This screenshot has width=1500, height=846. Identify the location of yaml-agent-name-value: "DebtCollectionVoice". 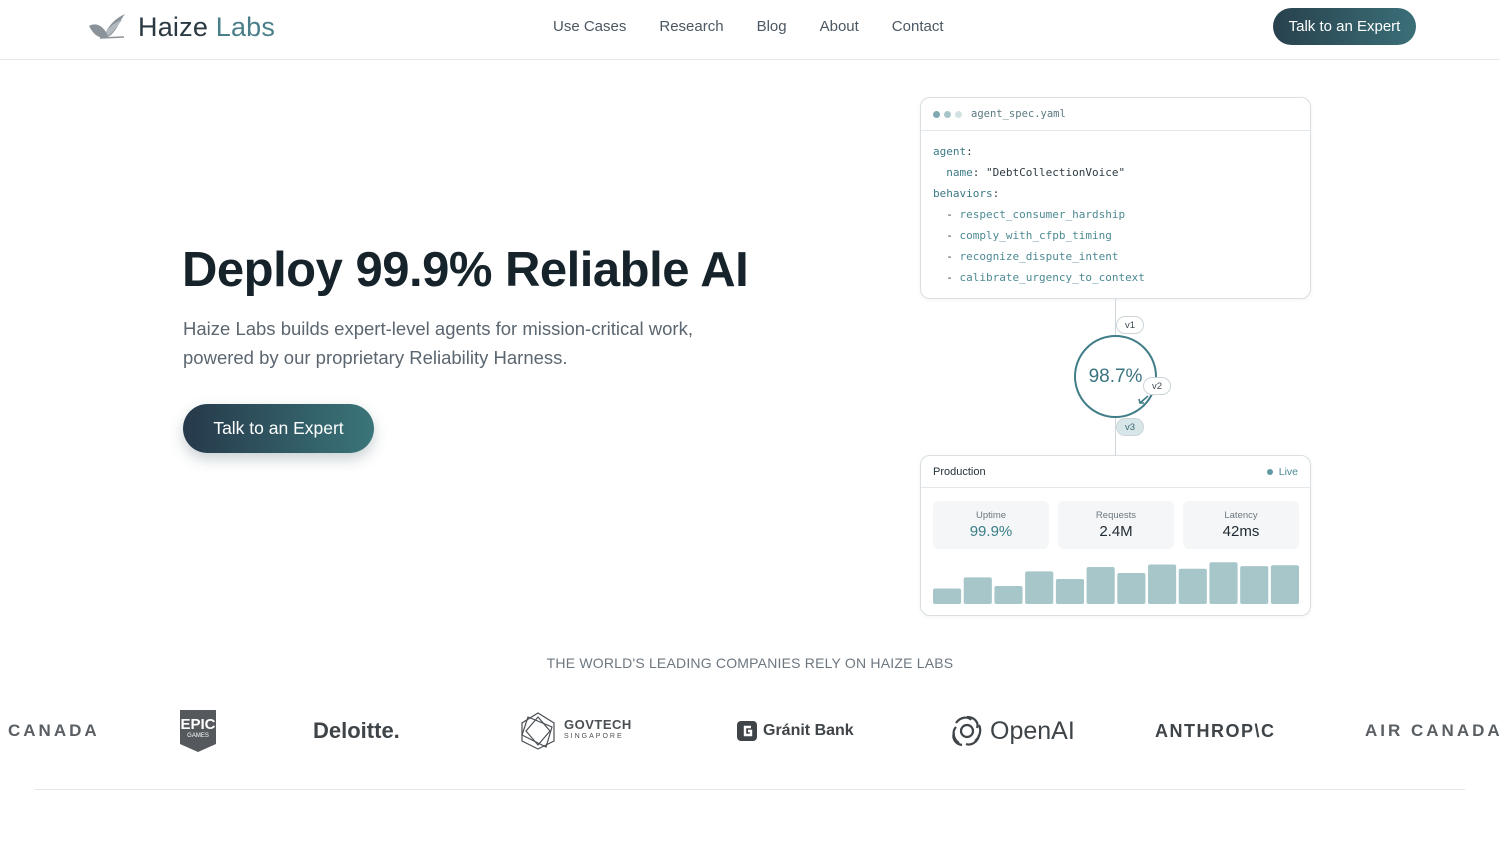
(1056, 172).